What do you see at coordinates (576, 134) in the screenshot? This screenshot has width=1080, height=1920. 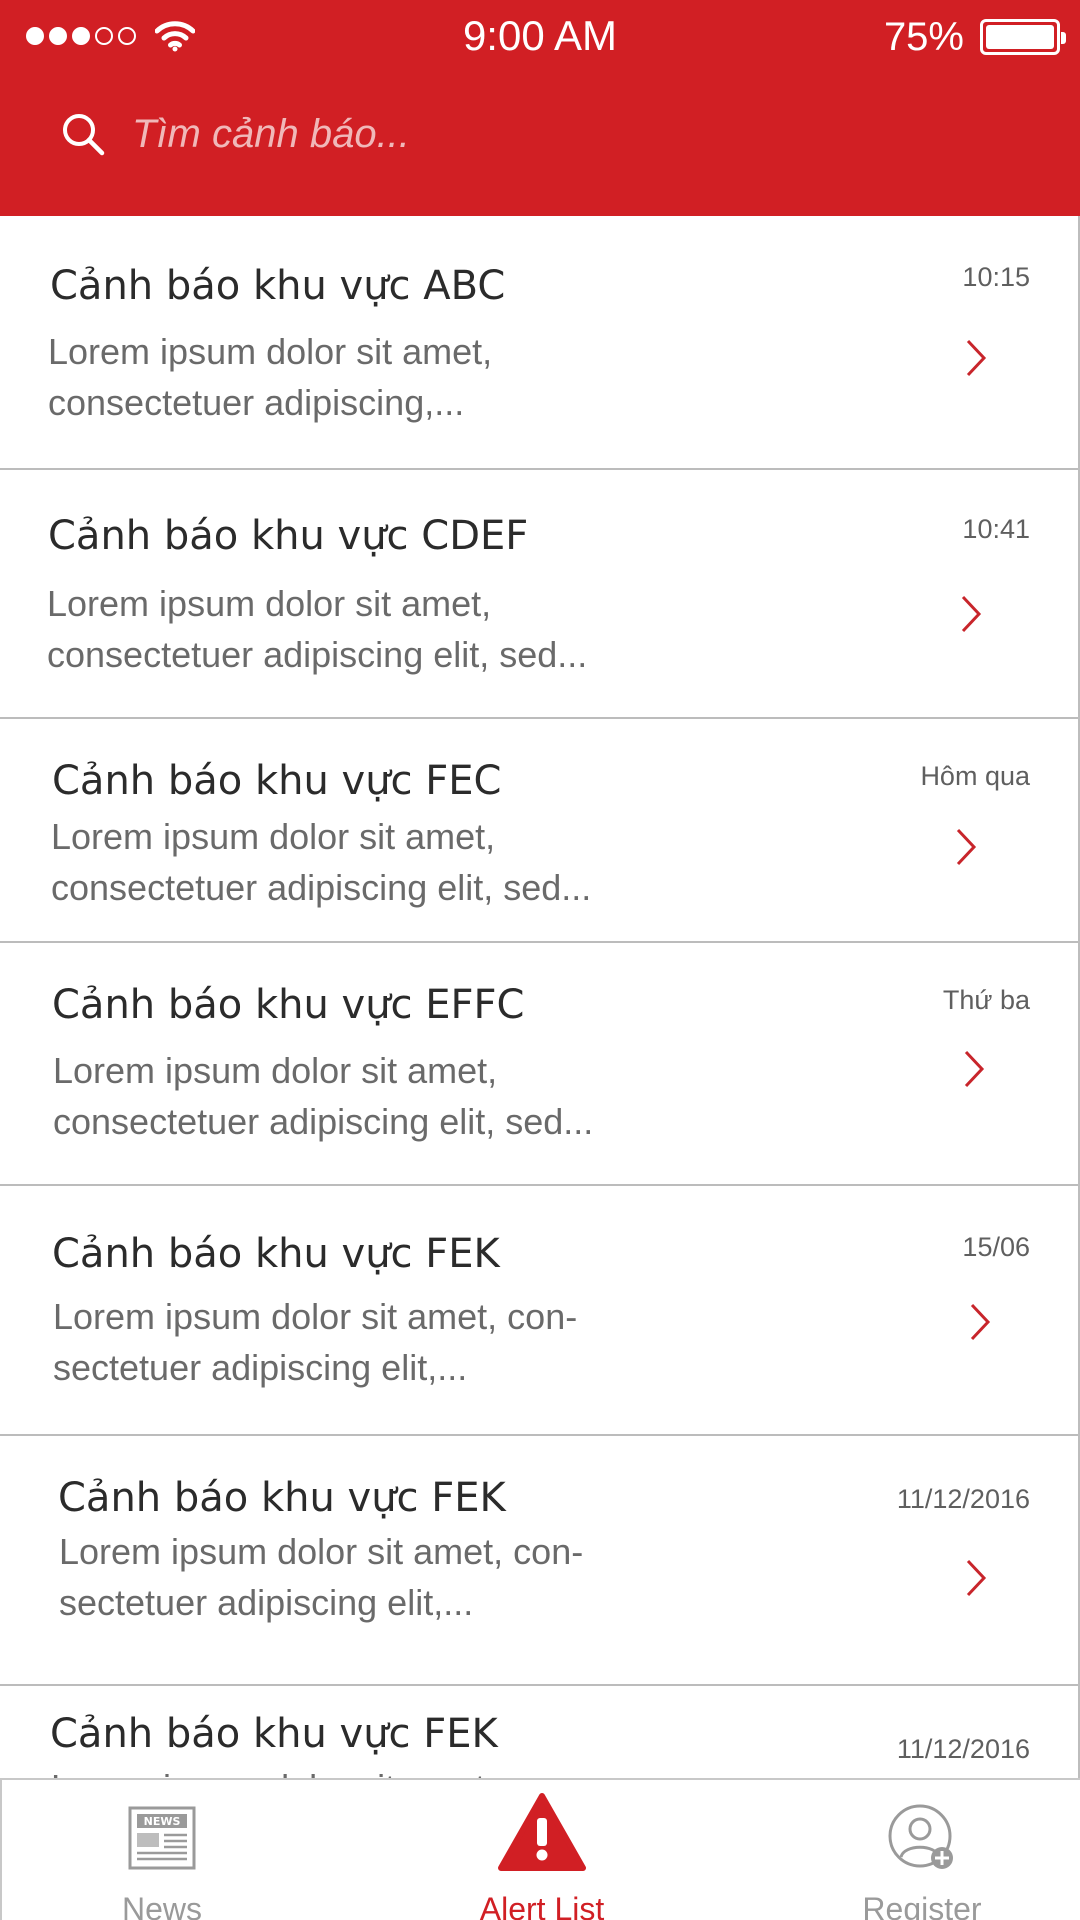 I see `search-input` at bounding box center [576, 134].